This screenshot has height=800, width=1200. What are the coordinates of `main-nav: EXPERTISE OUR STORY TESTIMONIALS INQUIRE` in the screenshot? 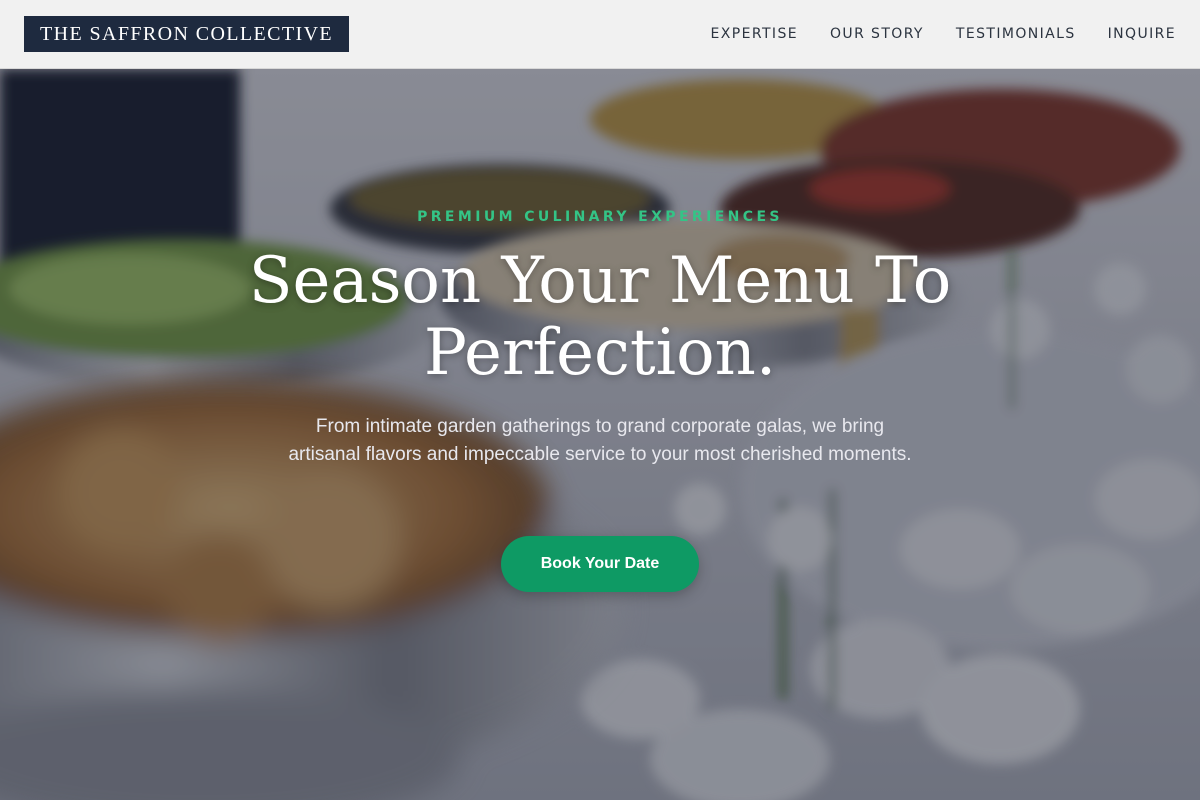 It's located at (943, 34).